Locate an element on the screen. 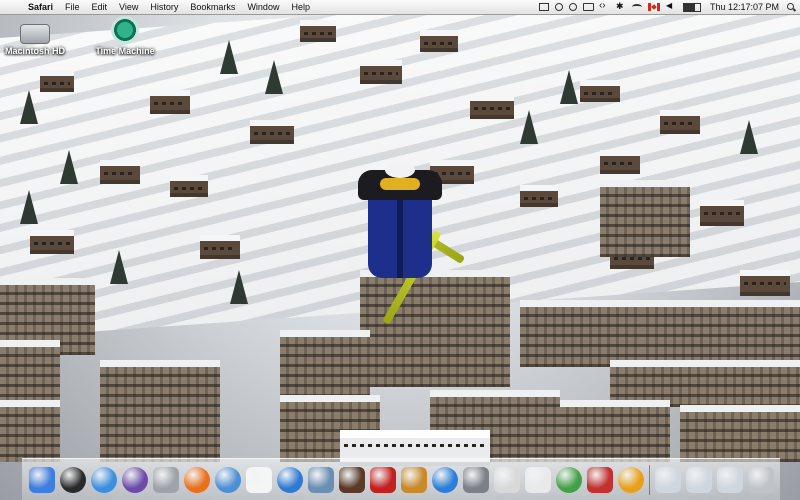 Image resolution: width=800 pixels, height=500 pixels. dock-flashcards-icon is located at coordinates (382, 479).